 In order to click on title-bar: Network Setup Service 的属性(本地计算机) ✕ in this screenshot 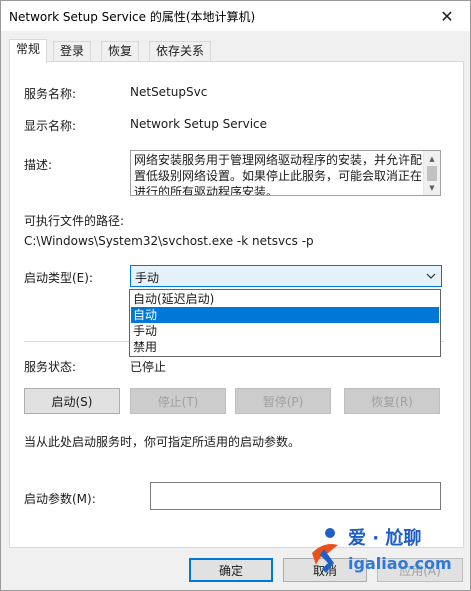, I will do `click(235, 16)`.